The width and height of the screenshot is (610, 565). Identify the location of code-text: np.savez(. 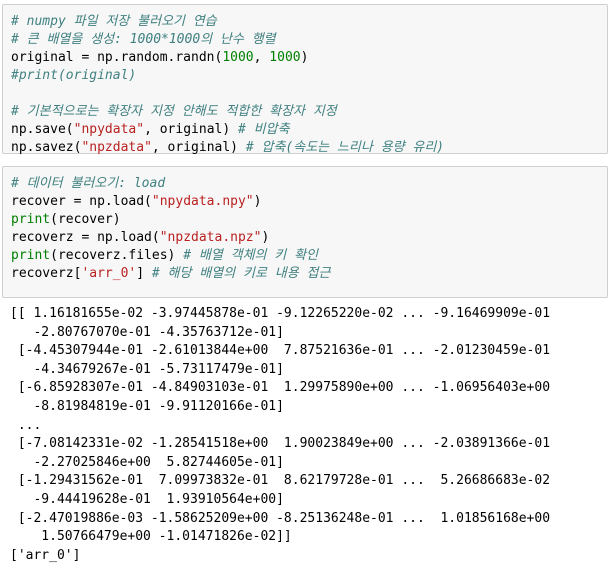
(46, 147).